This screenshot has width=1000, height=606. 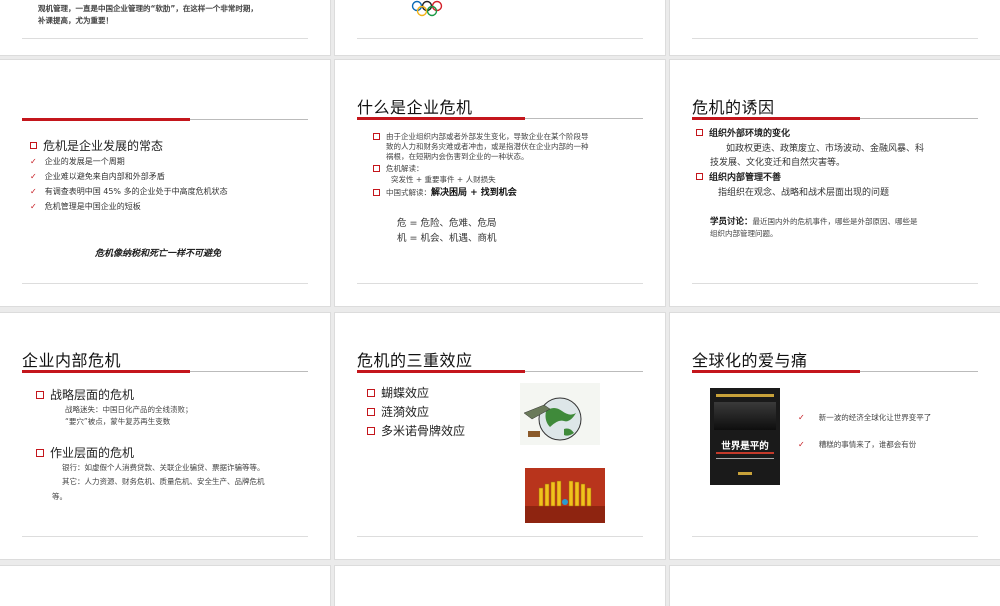 I want to click on strategic-crisis-heading: 战略层面的危机, so click(x=85, y=394).